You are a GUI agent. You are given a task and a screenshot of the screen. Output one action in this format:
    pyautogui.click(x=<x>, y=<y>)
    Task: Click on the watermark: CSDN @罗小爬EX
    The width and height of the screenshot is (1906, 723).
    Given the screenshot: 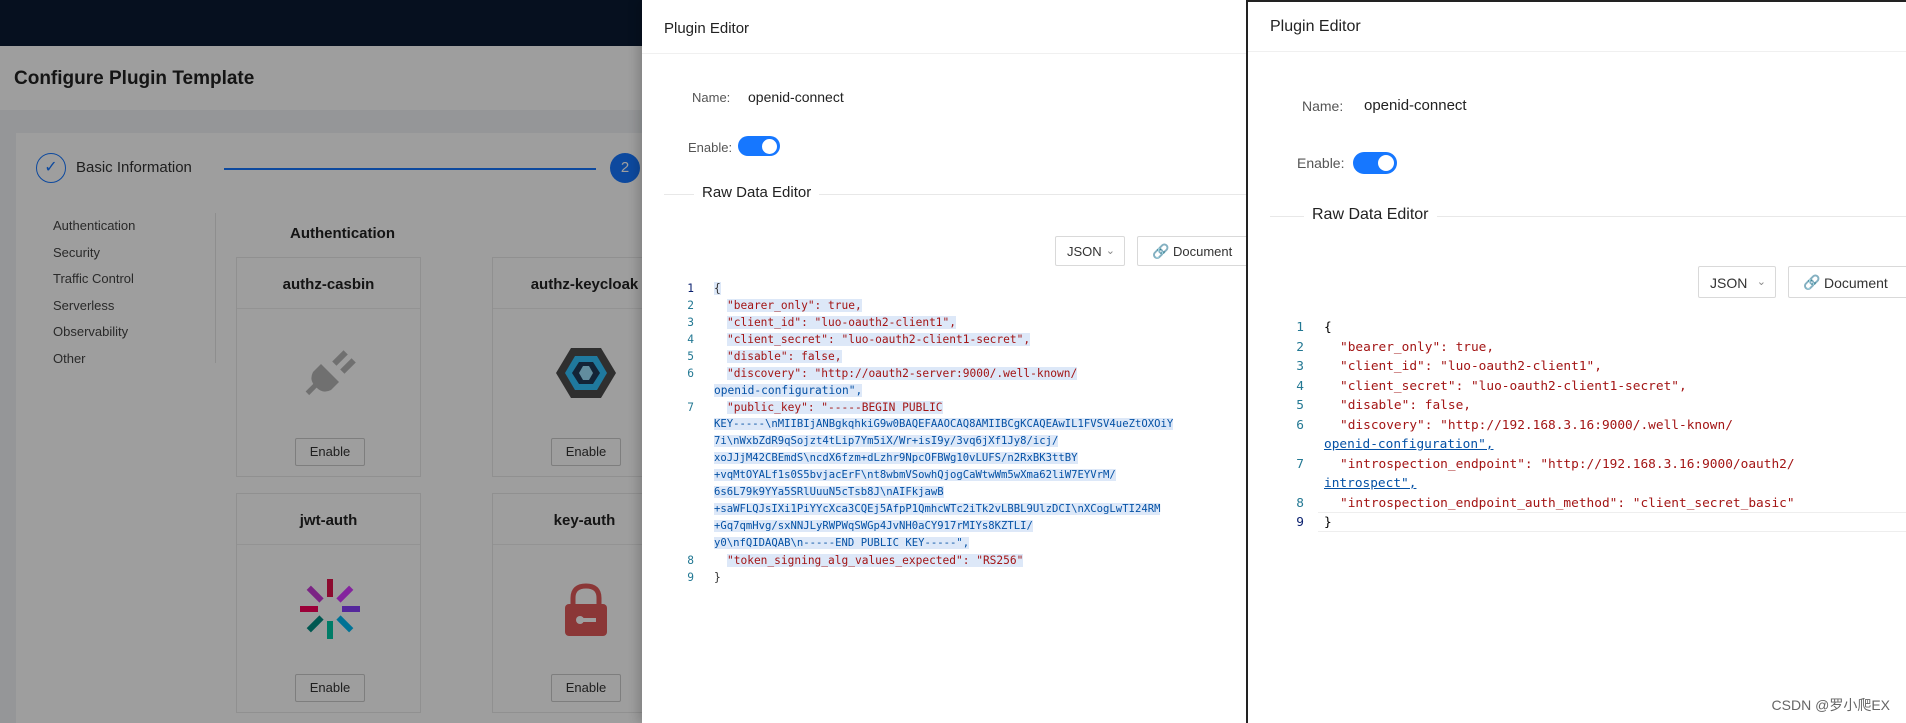 What is the action you would take?
    pyautogui.click(x=1830, y=705)
    